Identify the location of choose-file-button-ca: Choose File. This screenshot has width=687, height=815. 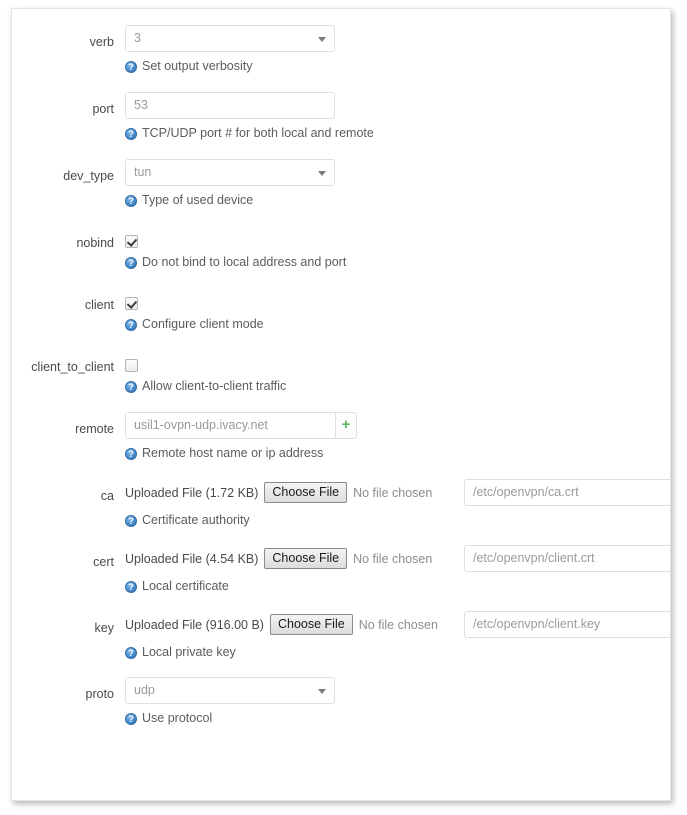
(306, 492).